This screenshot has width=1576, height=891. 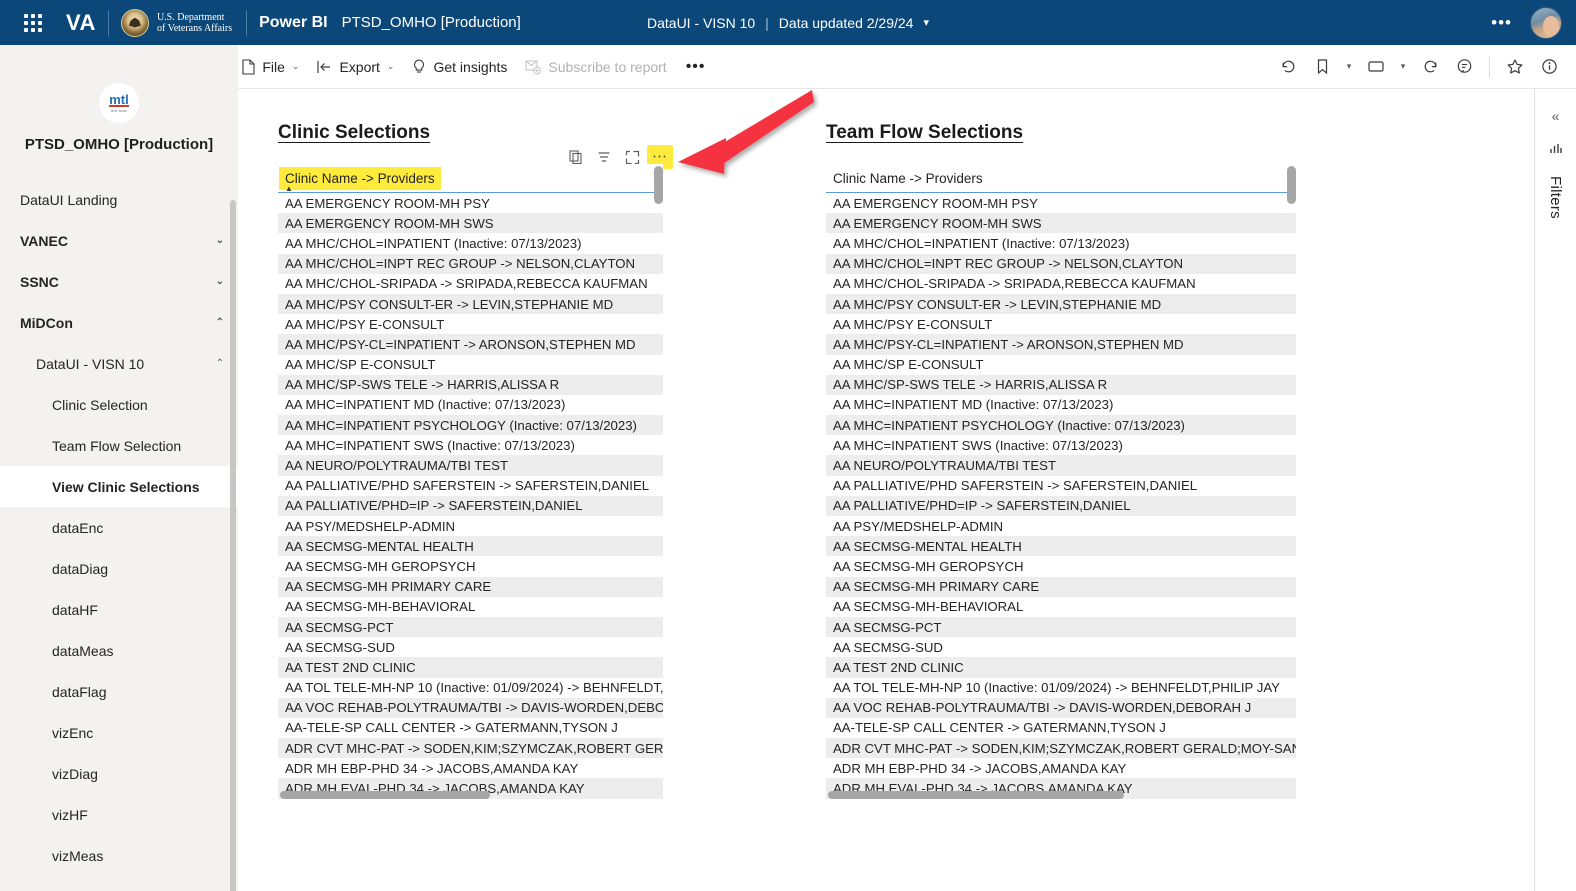 What do you see at coordinates (119, 240) in the screenshot?
I see `sidebar-item-vanec: VANEC ⌄` at bounding box center [119, 240].